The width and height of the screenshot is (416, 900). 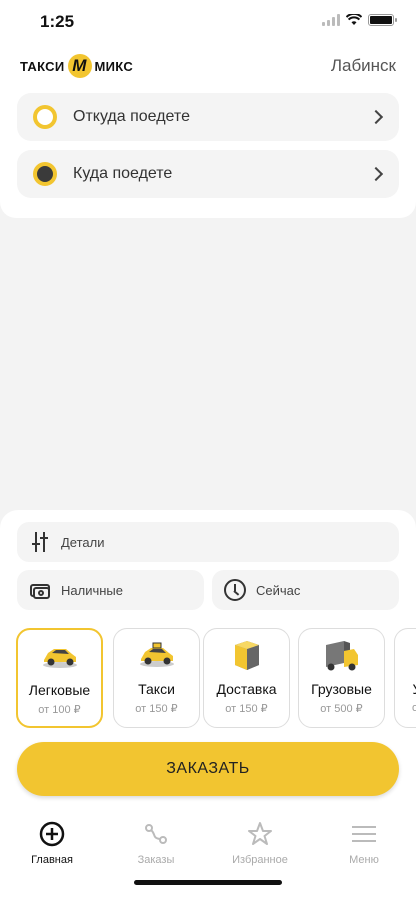 What do you see at coordinates (123, 173) in the screenshot?
I see `to-address-label: Куда поедете` at bounding box center [123, 173].